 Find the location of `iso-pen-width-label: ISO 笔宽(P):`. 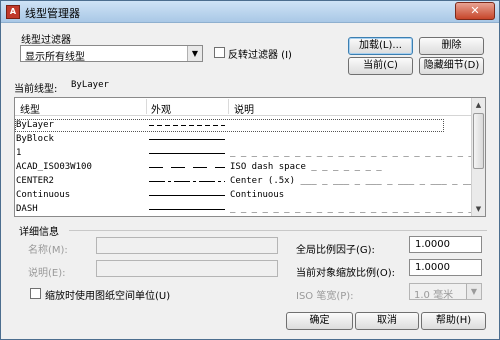

iso-pen-width-label: ISO 笔宽(P): is located at coordinates (325, 296).